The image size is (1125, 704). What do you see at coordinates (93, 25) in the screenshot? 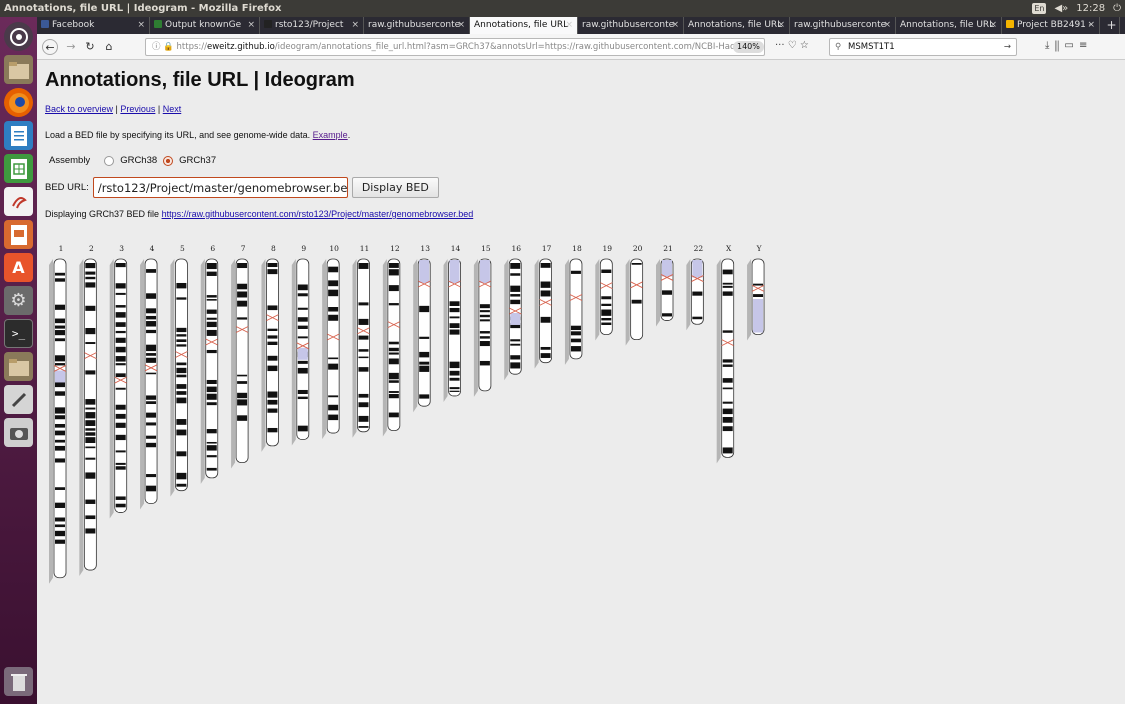
I see `tab-1: Facebook ×` at bounding box center [93, 25].